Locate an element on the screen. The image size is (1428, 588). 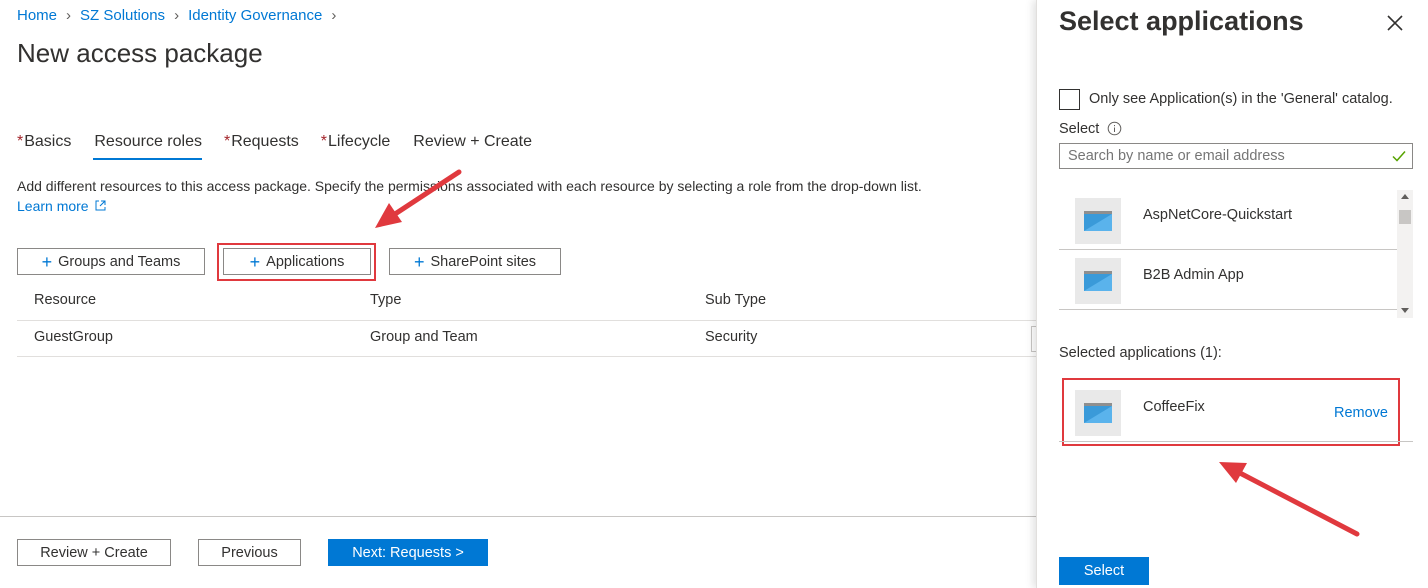
add-applications-button: + Applications is located at coordinates (297, 261).